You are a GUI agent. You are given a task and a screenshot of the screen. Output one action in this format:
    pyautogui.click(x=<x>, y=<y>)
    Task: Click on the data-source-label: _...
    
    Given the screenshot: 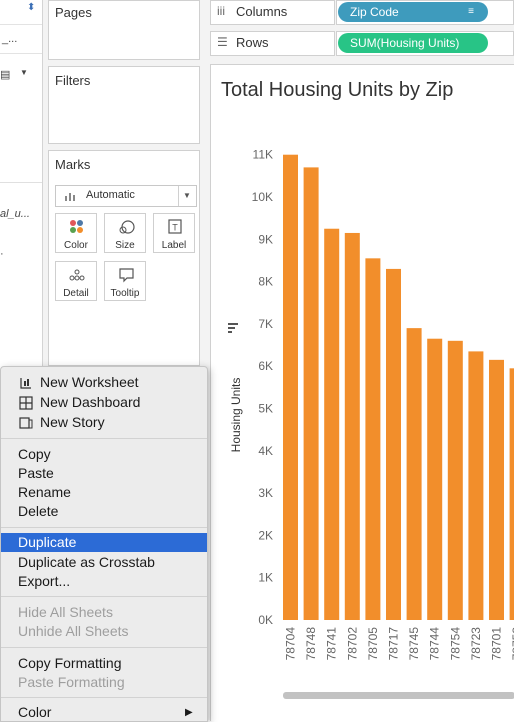 What is the action you would take?
    pyautogui.click(x=10, y=39)
    